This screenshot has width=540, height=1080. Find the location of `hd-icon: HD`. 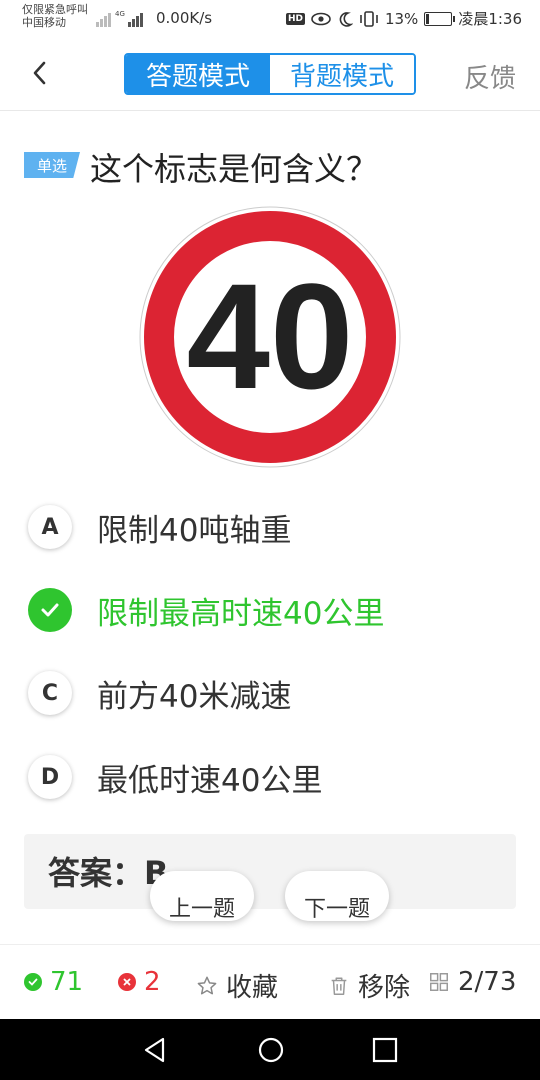

hd-icon: HD is located at coordinates (295, 18).